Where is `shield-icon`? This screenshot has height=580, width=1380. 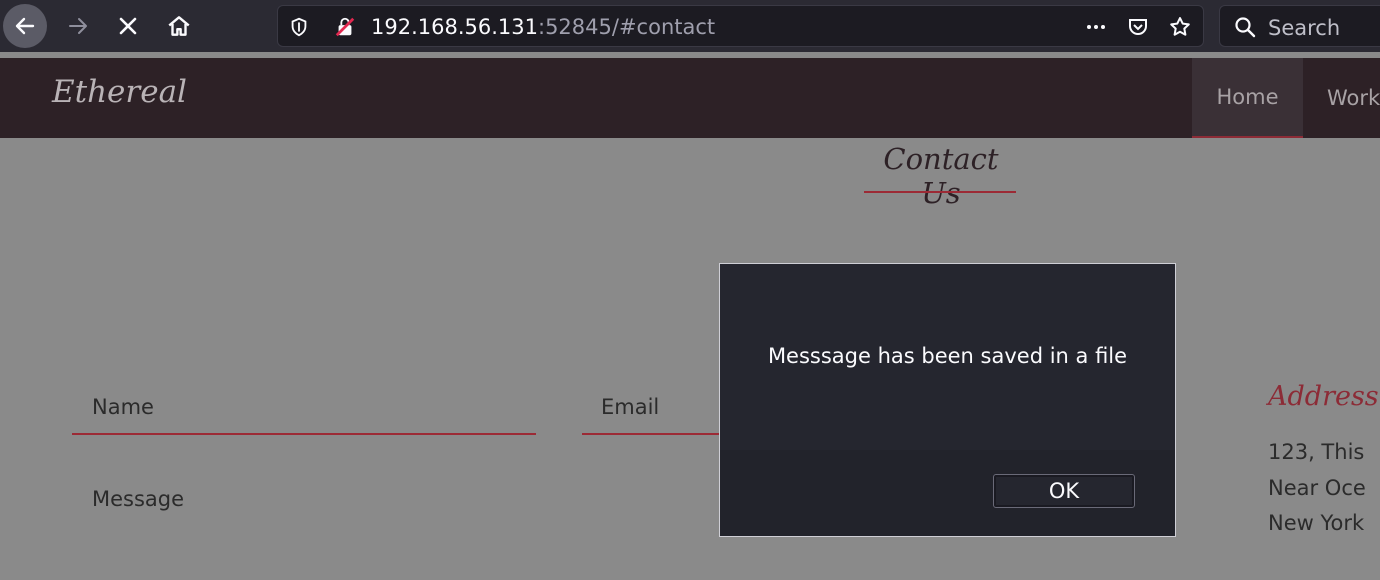 shield-icon is located at coordinates (299, 29).